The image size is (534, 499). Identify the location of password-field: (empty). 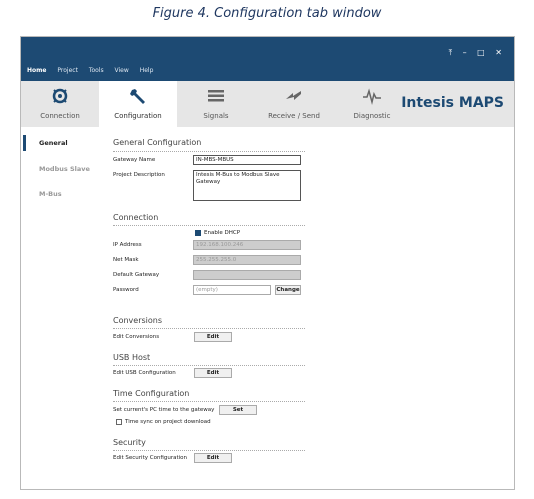
(232, 290).